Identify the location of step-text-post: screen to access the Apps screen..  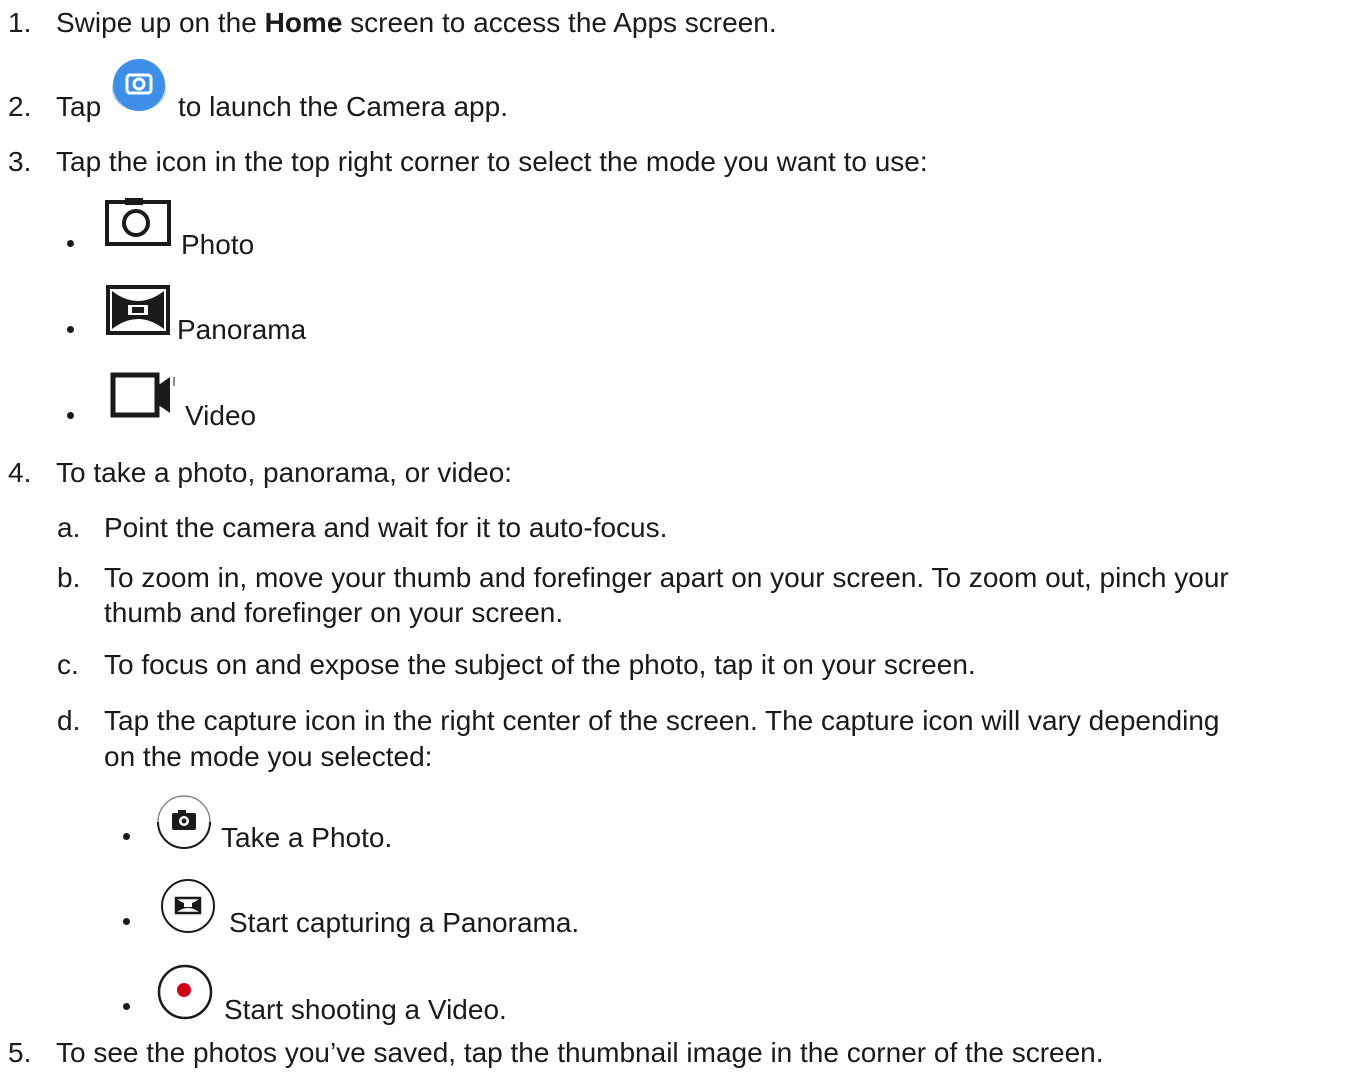
(559, 22).